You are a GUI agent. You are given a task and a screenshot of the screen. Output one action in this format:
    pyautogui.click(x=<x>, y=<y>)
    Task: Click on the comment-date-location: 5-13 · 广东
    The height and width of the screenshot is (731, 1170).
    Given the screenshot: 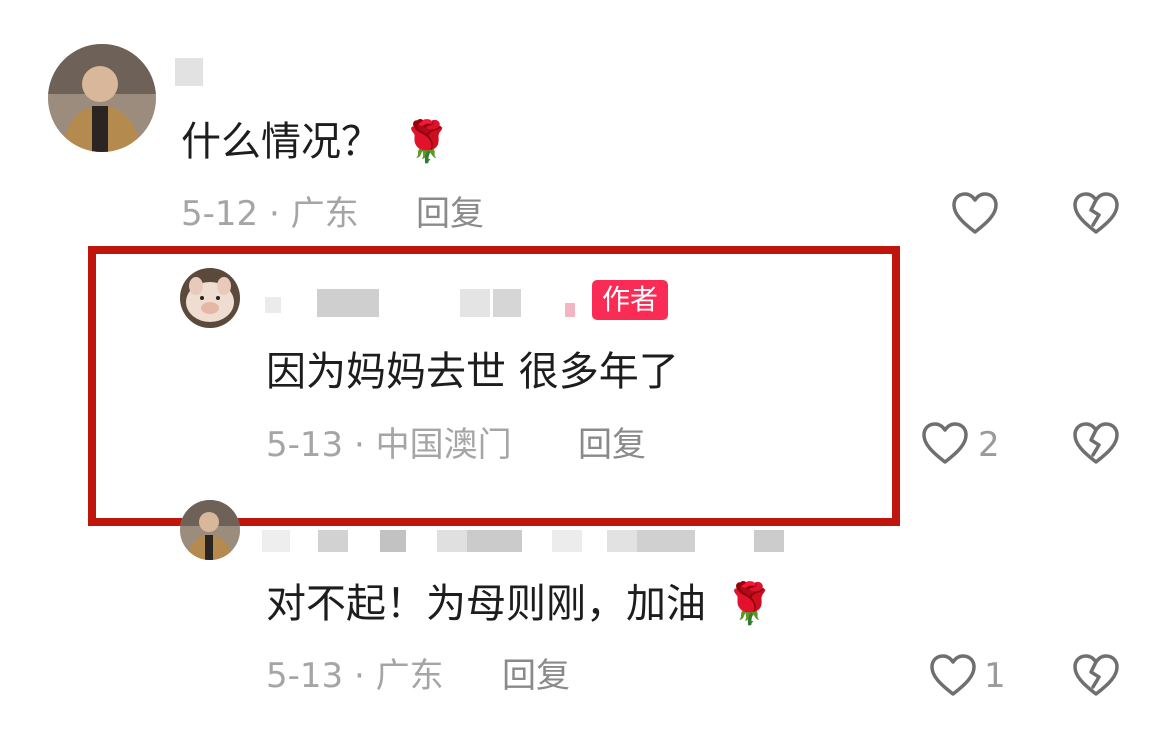 What is the action you would take?
    pyautogui.click(x=355, y=676)
    